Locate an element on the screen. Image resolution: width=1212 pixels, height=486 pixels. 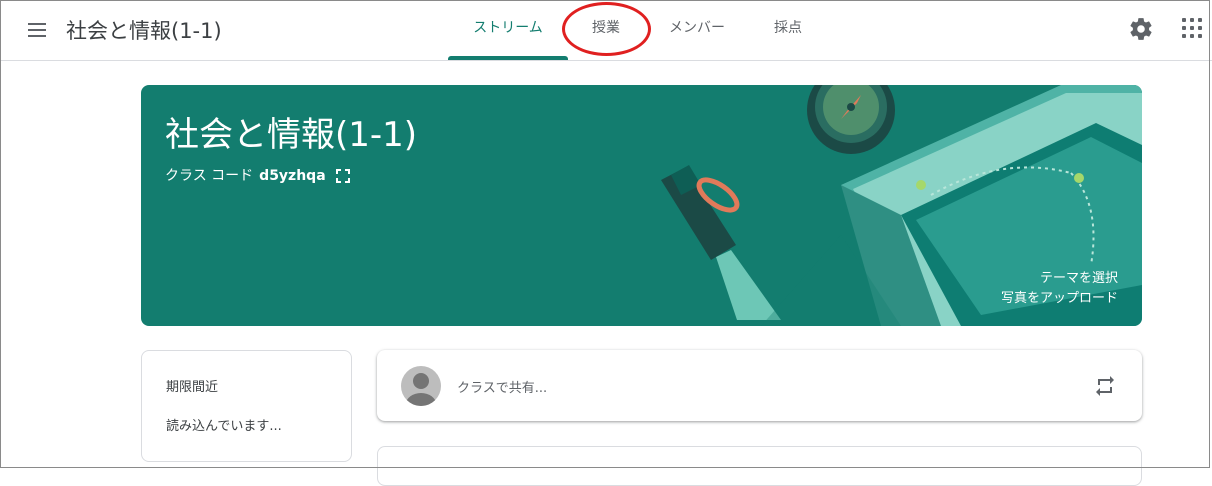
select-theme-link: テーマを選択 is located at coordinates (1059, 279).